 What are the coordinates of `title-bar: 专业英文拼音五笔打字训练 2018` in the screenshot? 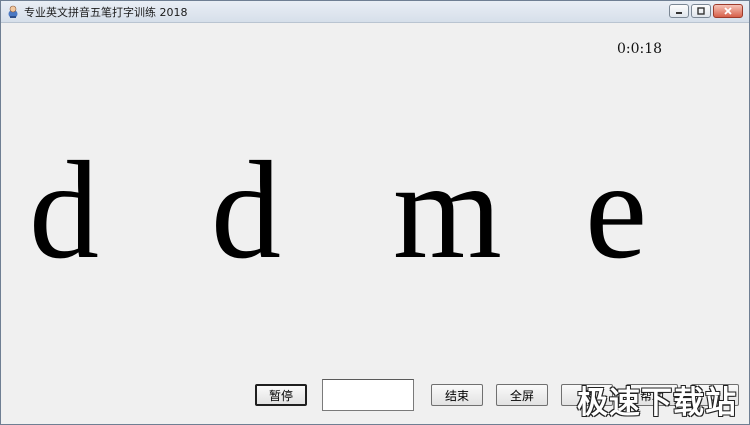 It's located at (375, 12).